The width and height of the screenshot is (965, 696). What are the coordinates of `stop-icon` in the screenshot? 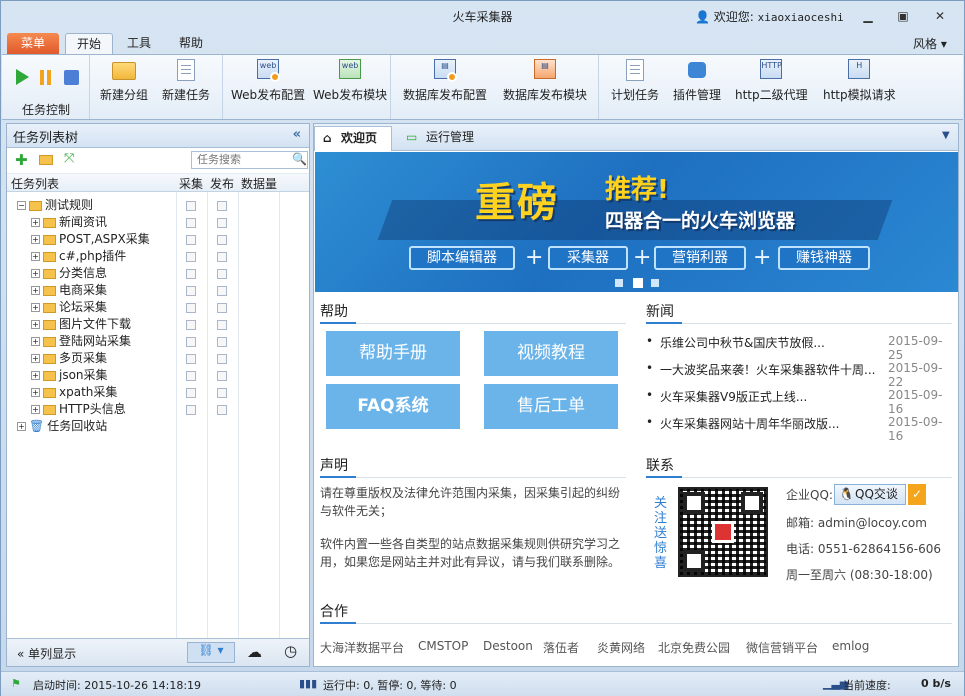 It's located at (71, 77).